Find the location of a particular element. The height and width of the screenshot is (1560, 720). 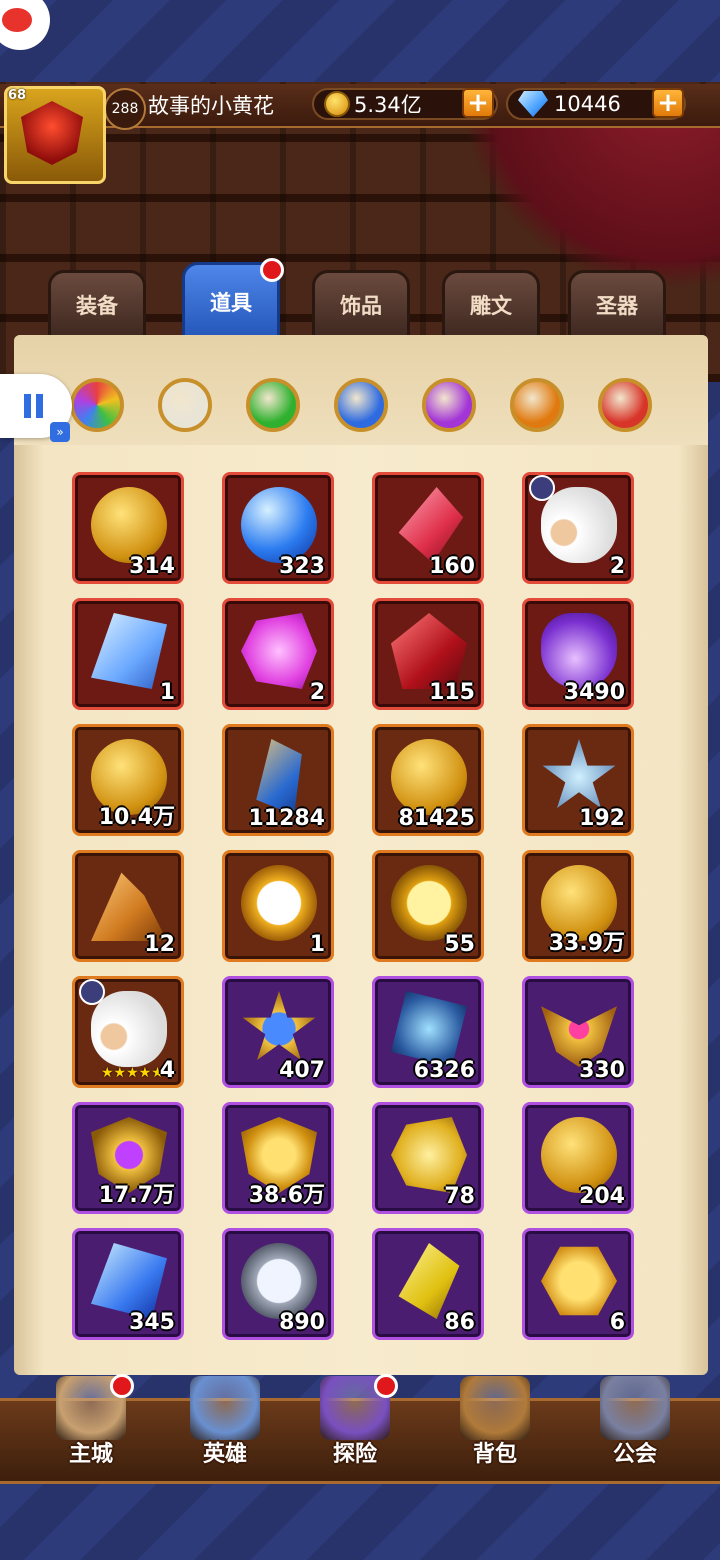

rune-stone-icon is located at coordinates (129, 651).